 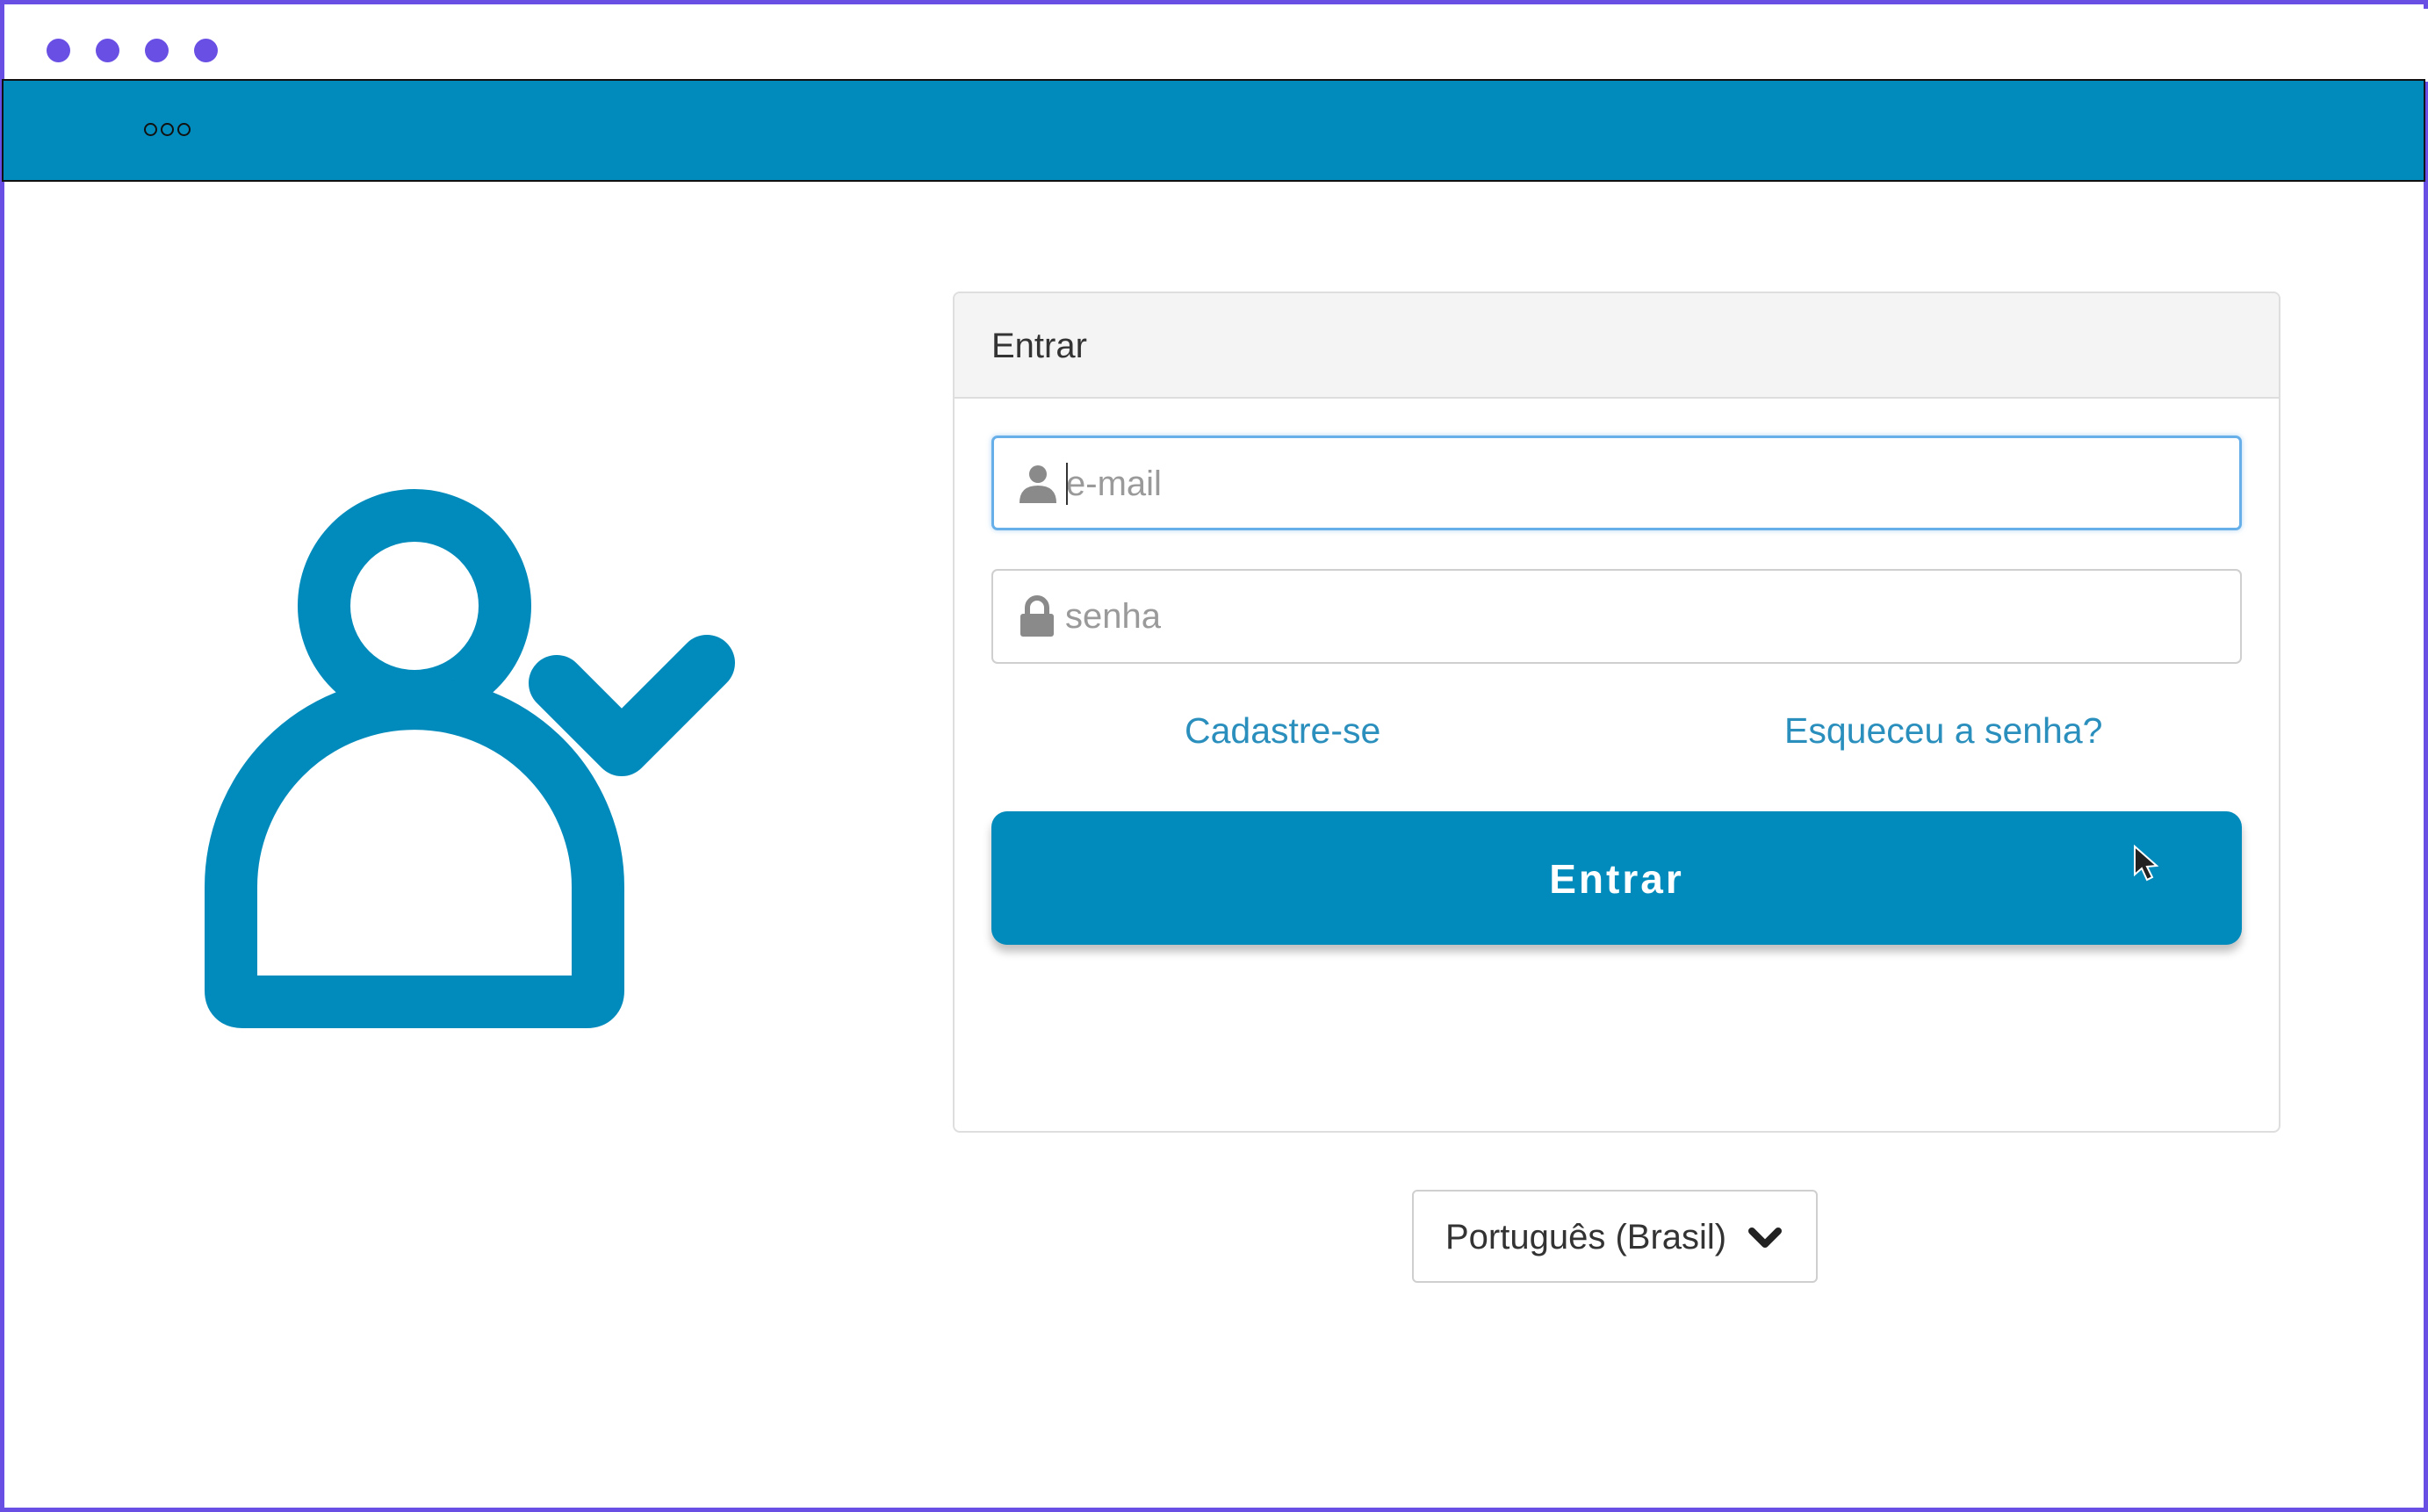 I want to click on mouse-cursor-icon, so click(x=2146, y=863).